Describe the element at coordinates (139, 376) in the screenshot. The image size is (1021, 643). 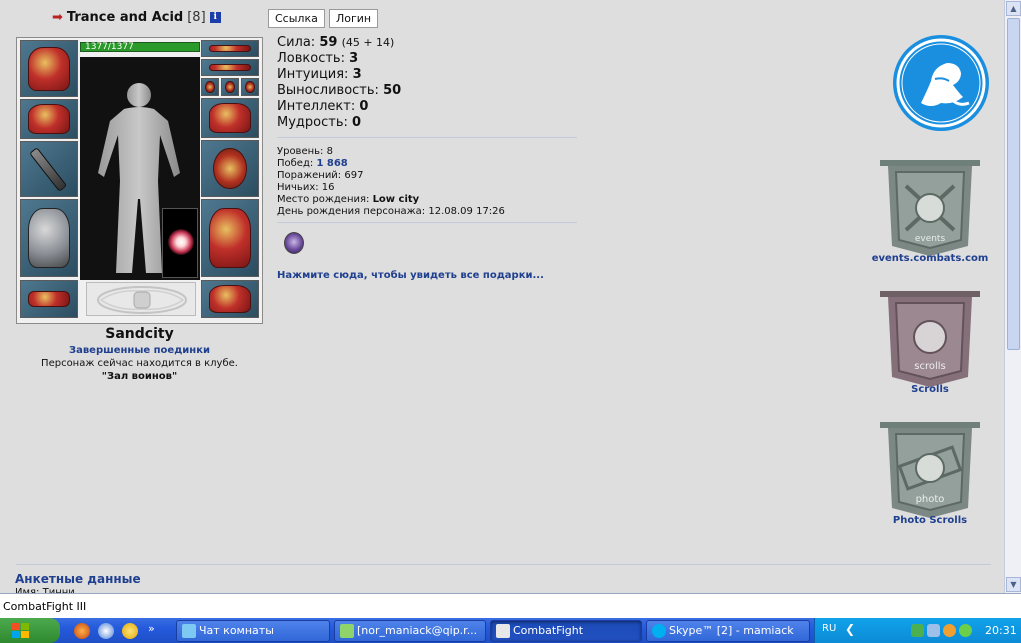
I see `club-hall: "Зал воинов"` at that location.